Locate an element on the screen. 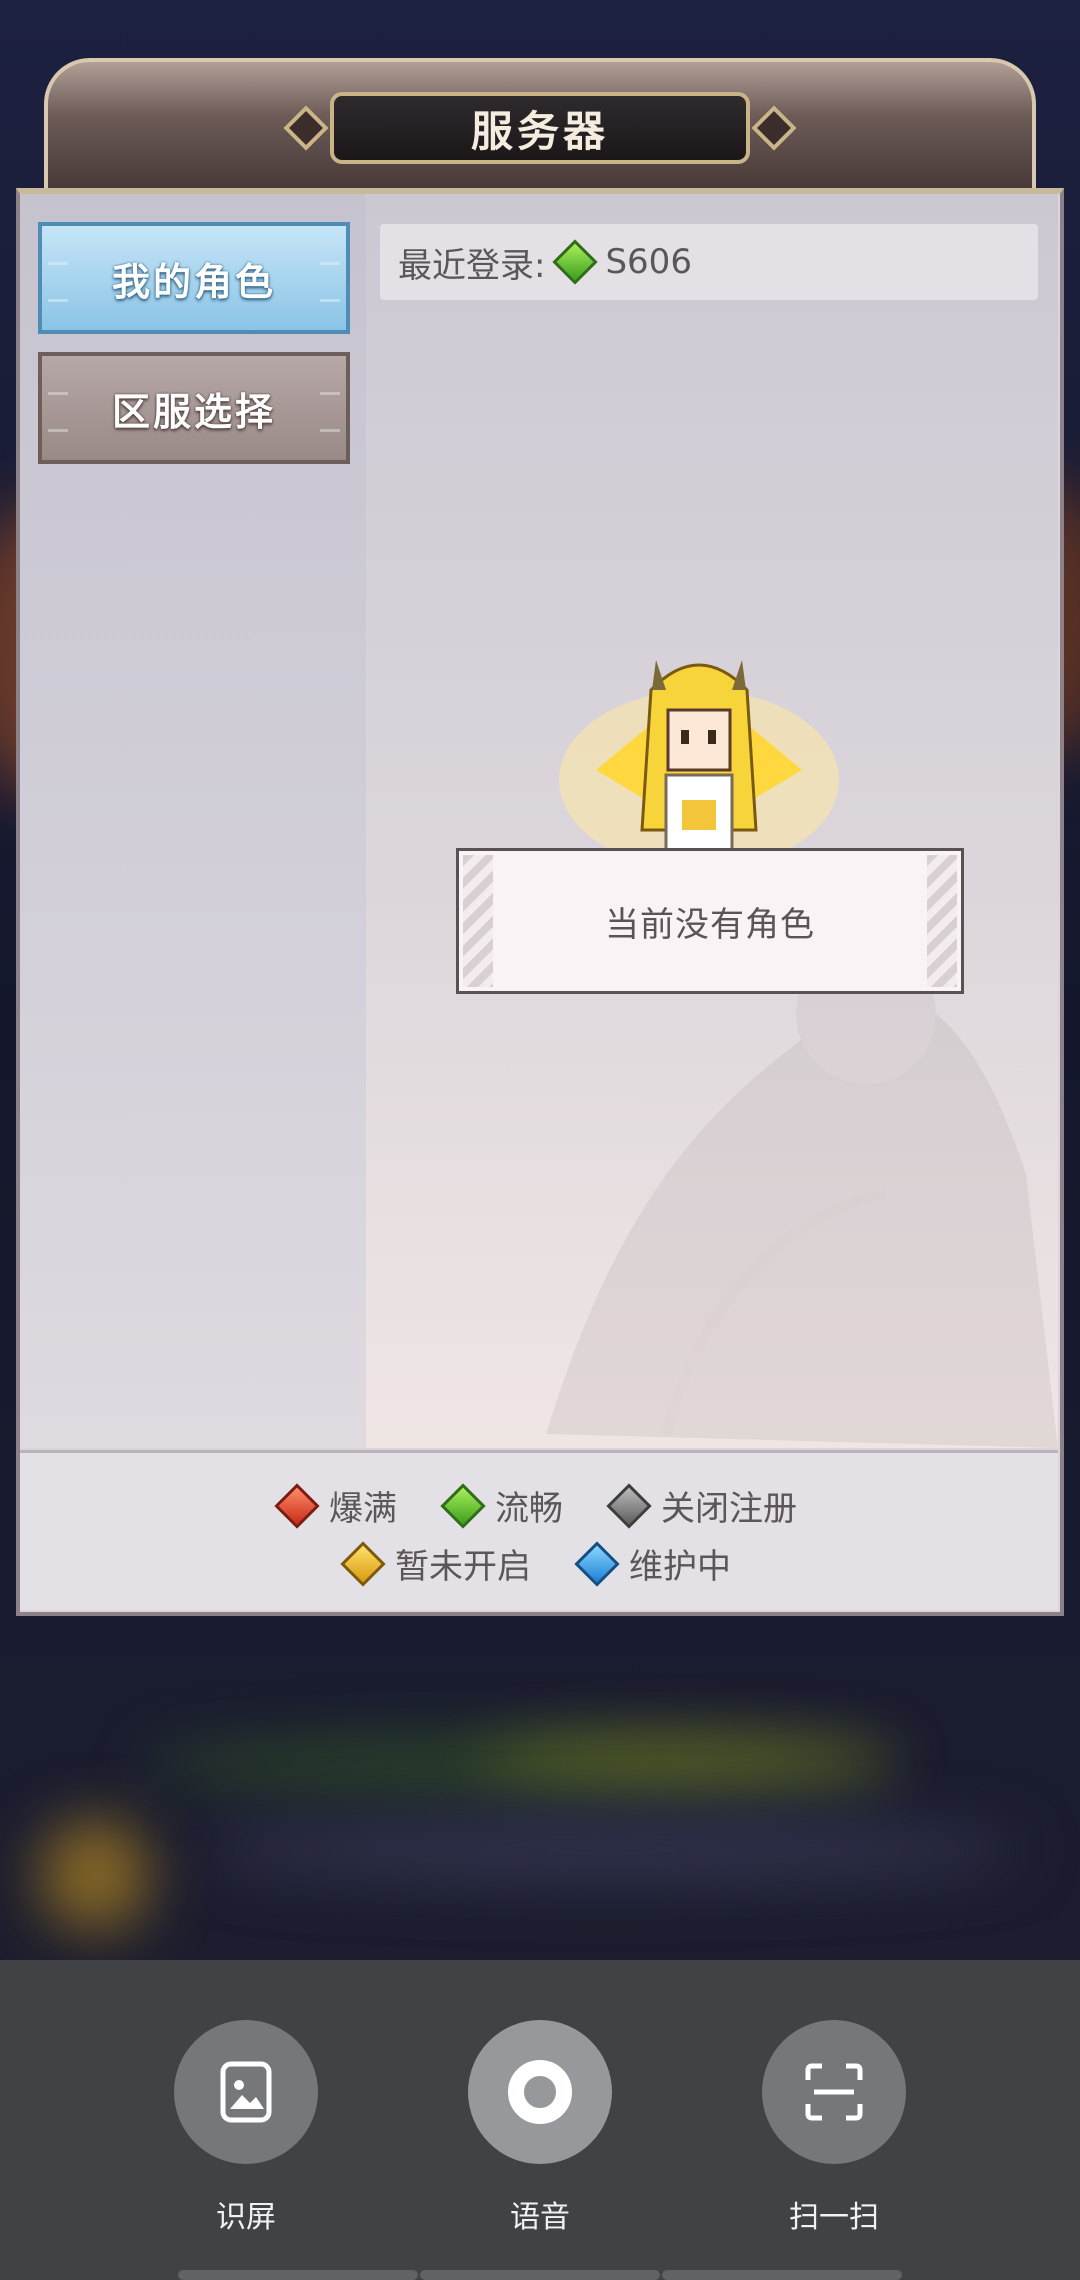  legend-registration-closed: 关闭注册 is located at coordinates (701, 1505).